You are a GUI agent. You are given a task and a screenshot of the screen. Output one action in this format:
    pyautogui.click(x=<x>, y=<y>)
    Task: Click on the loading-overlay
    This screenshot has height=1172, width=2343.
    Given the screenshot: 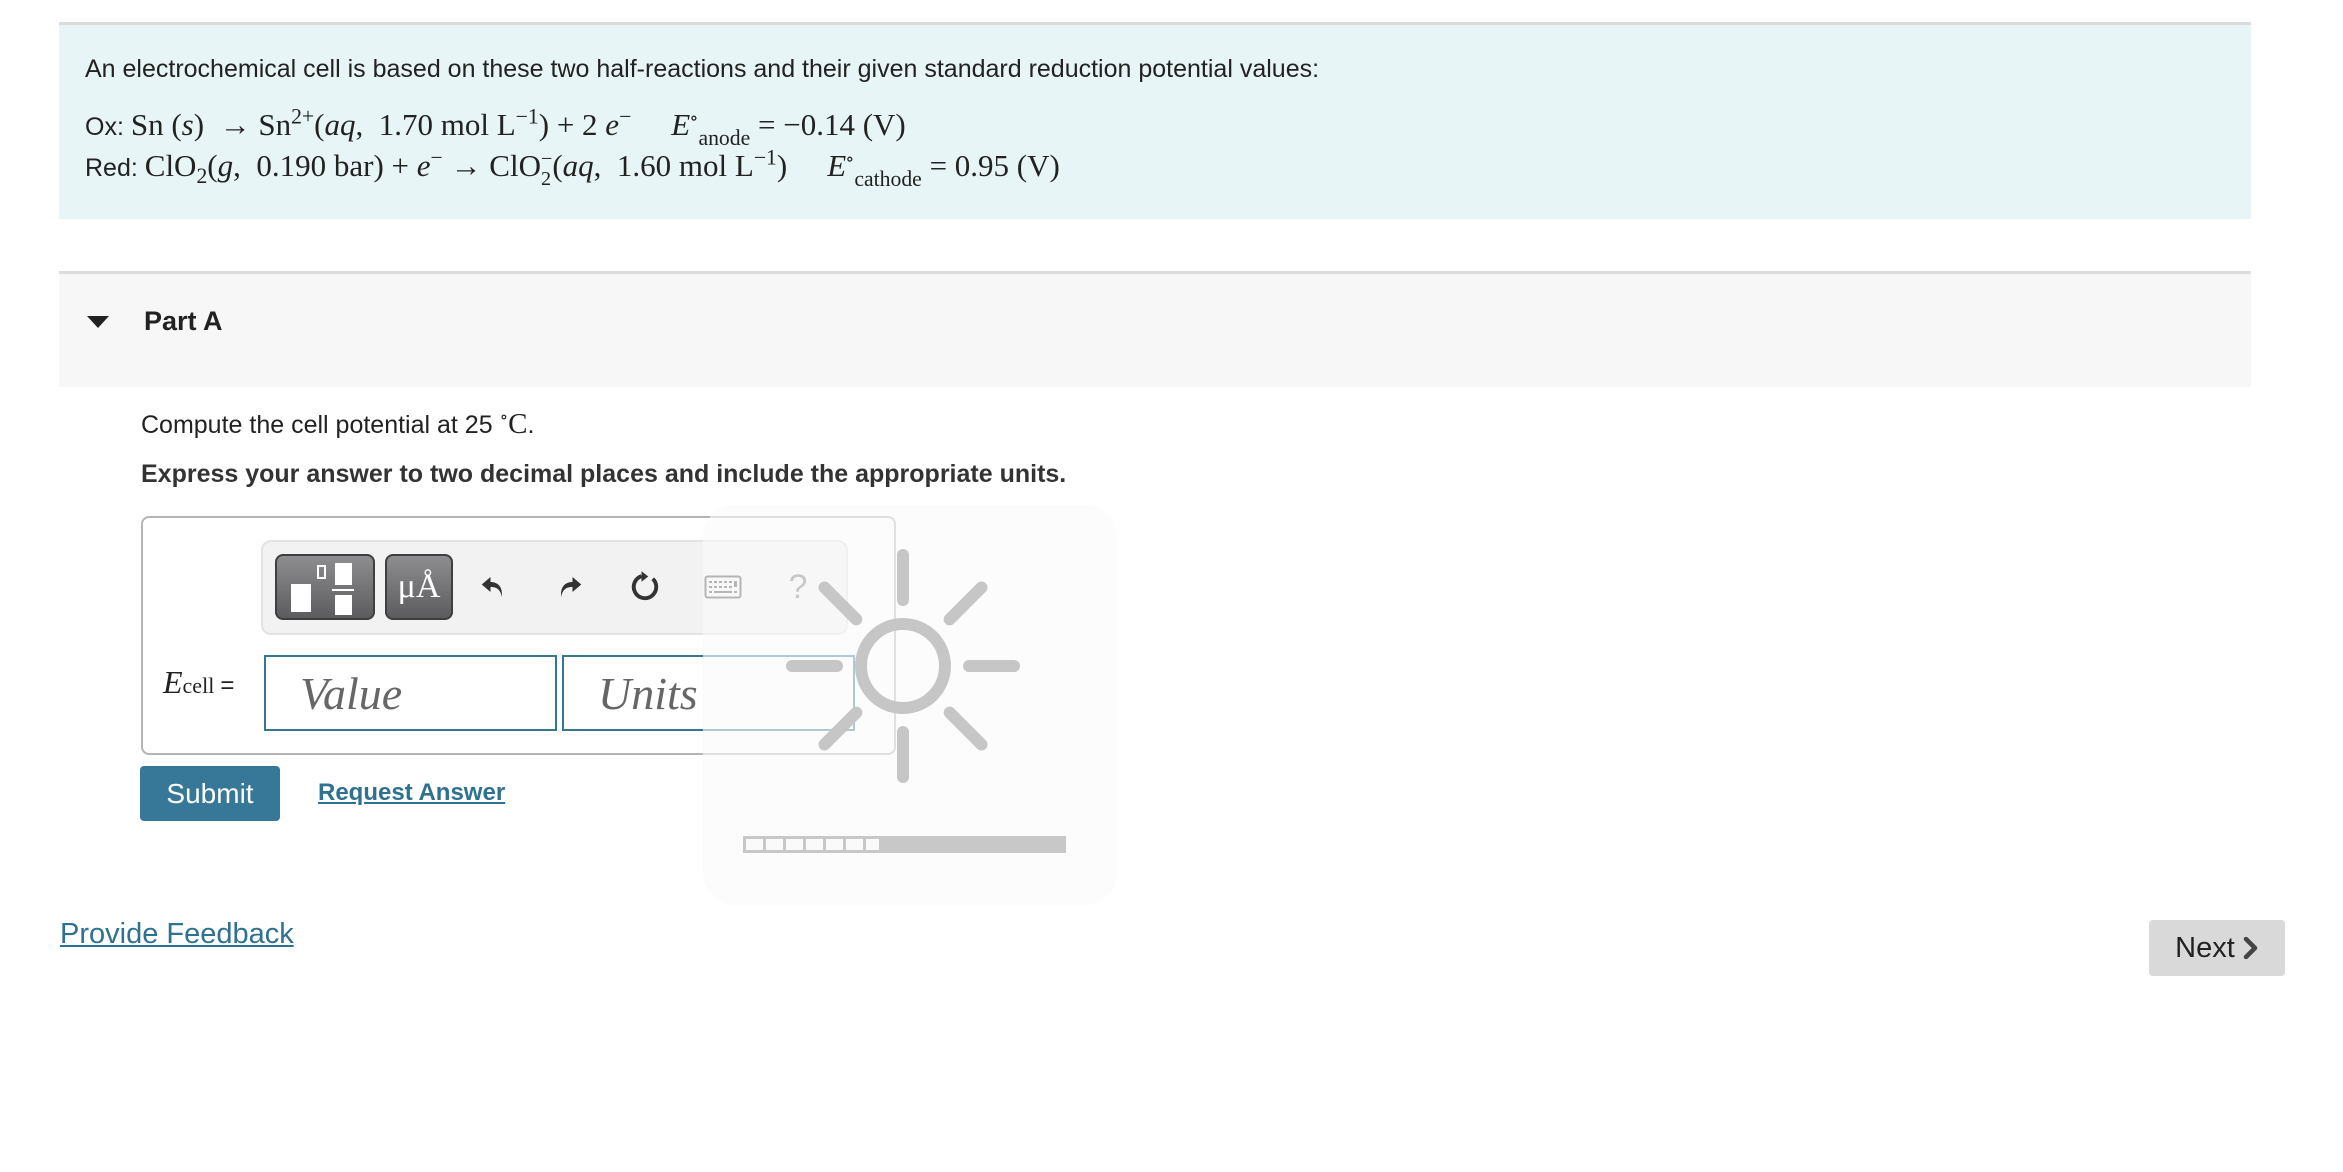 What is the action you would take?
    pyautogui.click(x=910, y=705)
    